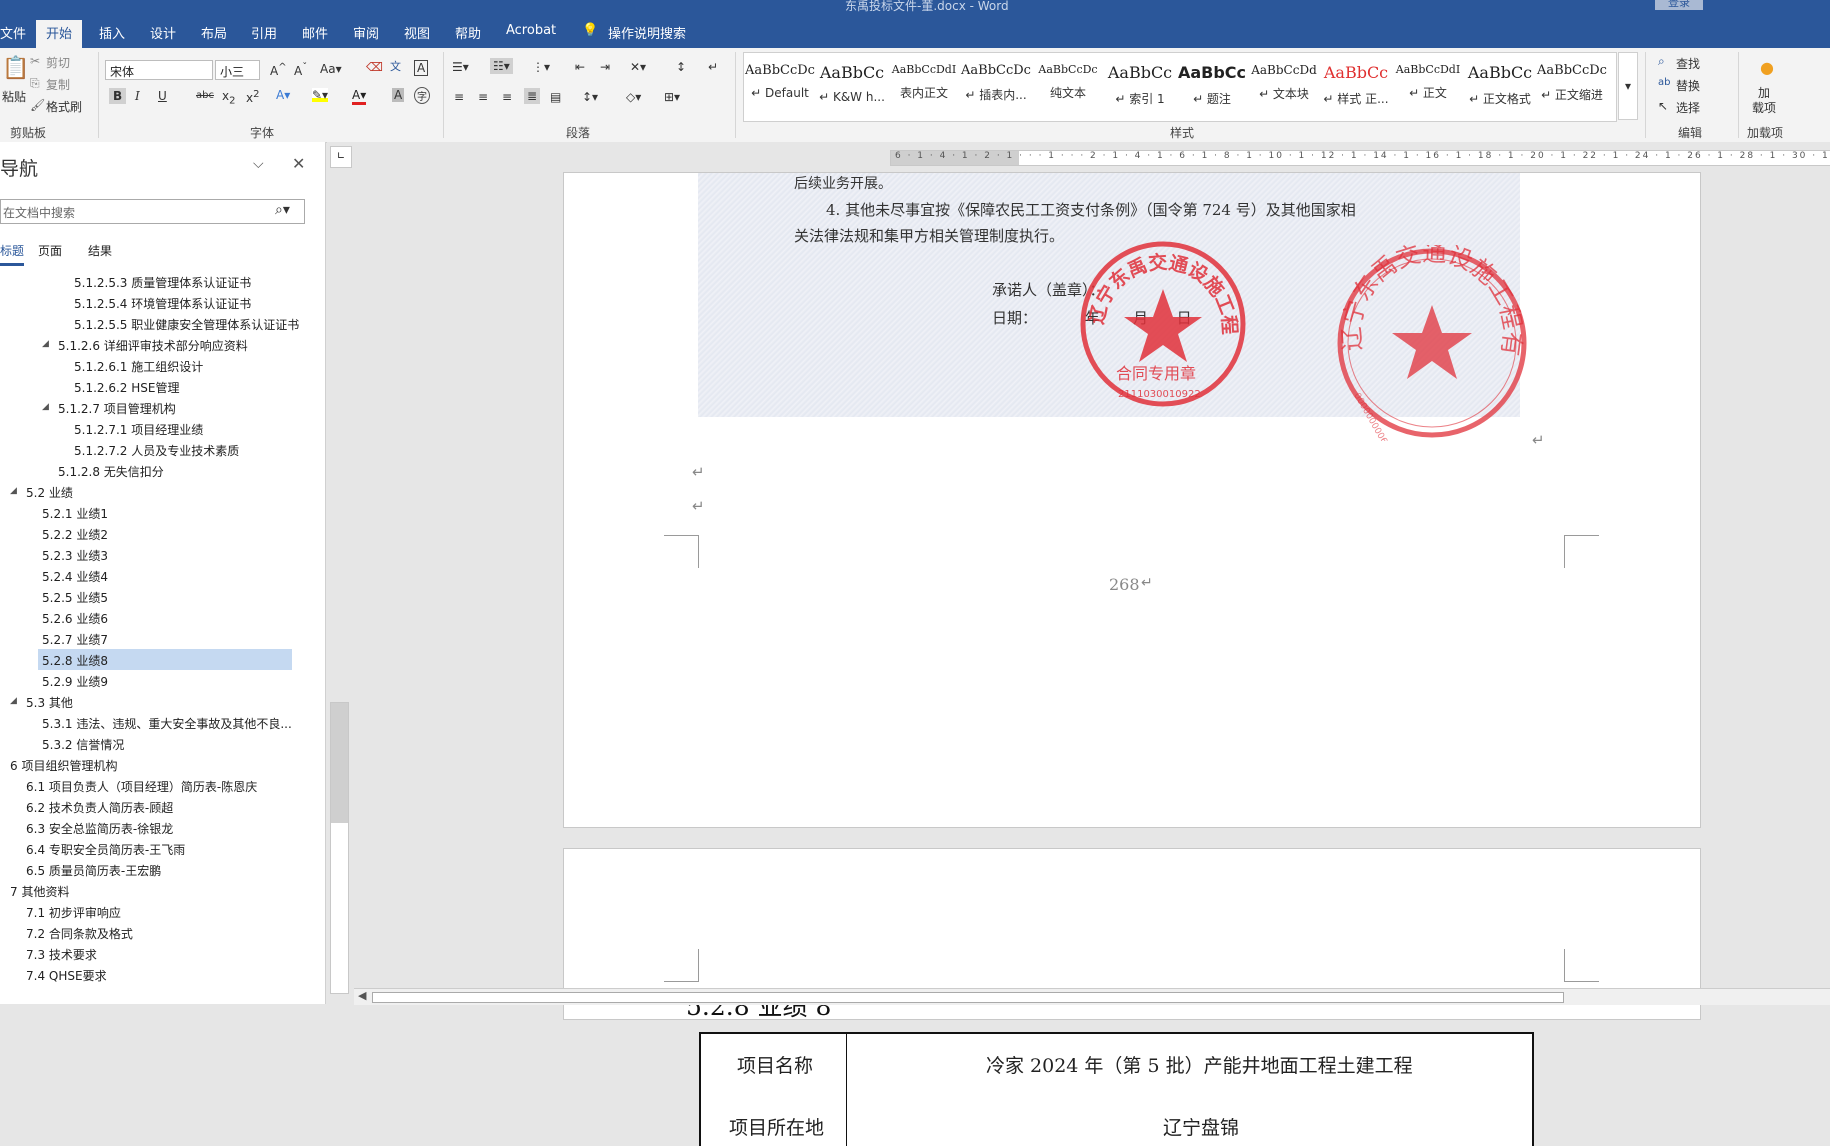 The width and height of the screenshot is (1830, 1146). What do you see at coordinates (163, 32) in the screenshot?
I see `tab-design: 设计` at bounding box center [163, 32].